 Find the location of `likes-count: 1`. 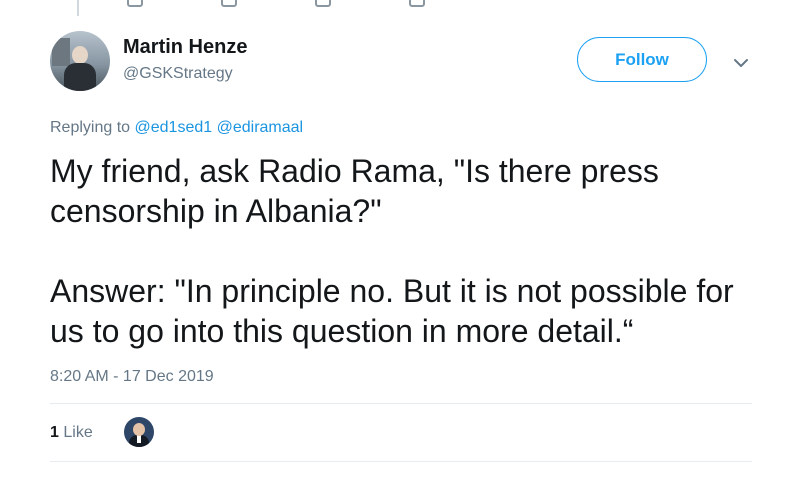

likes-count: 1 is located at coordinates (54, 432).